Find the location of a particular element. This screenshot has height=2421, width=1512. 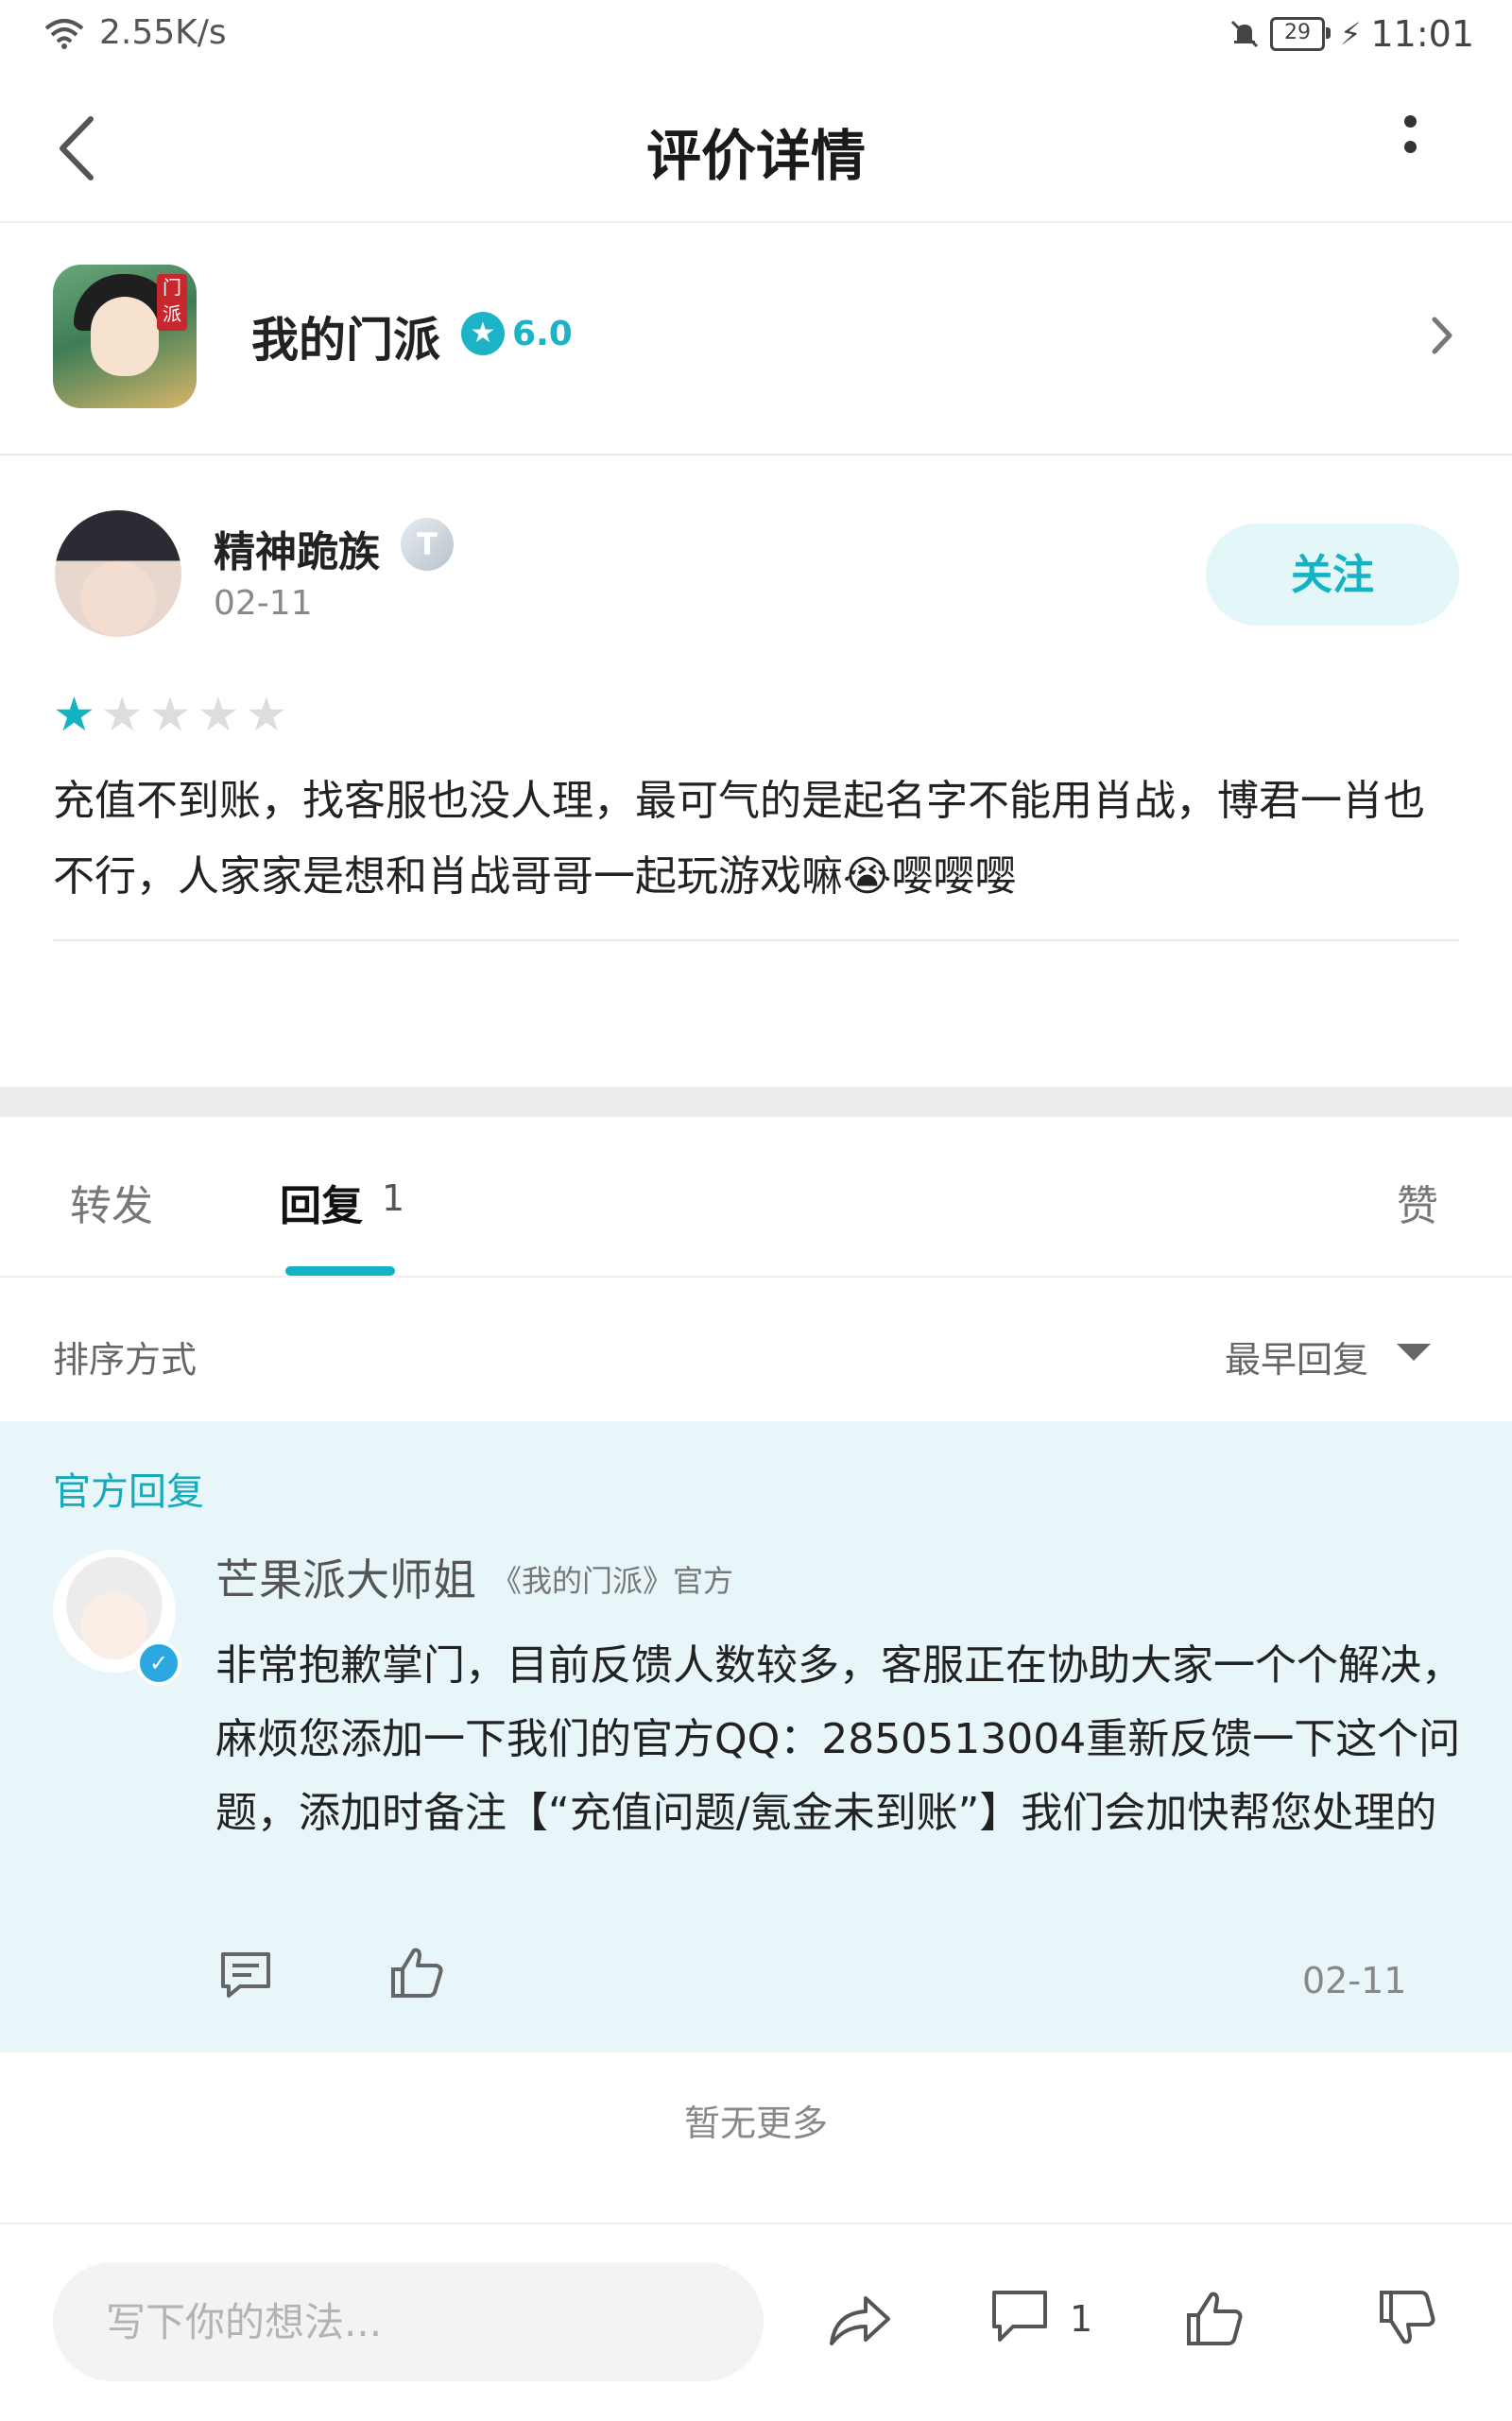

rating-star-icon: ★ is located at coordinates (483, 333).